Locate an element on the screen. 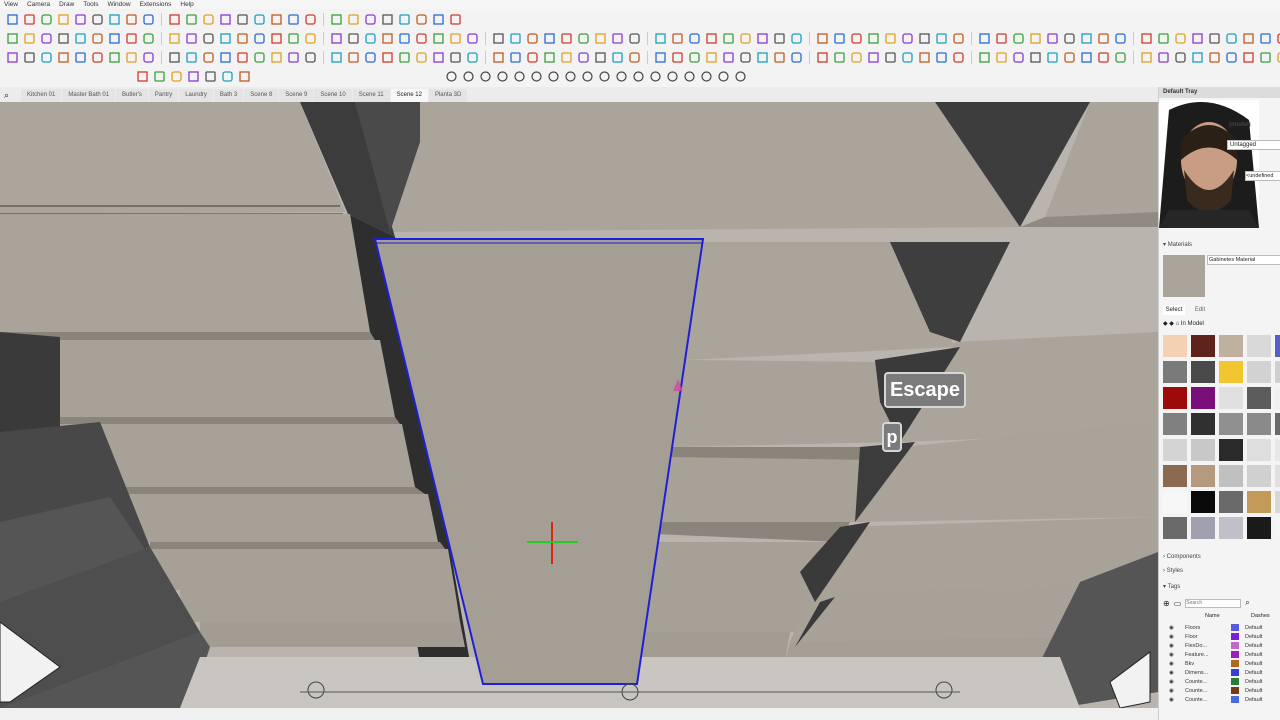 The height and width of the screenshot is (720, 1280). scene-tab: Butler's is located at coordinates (132, 95).